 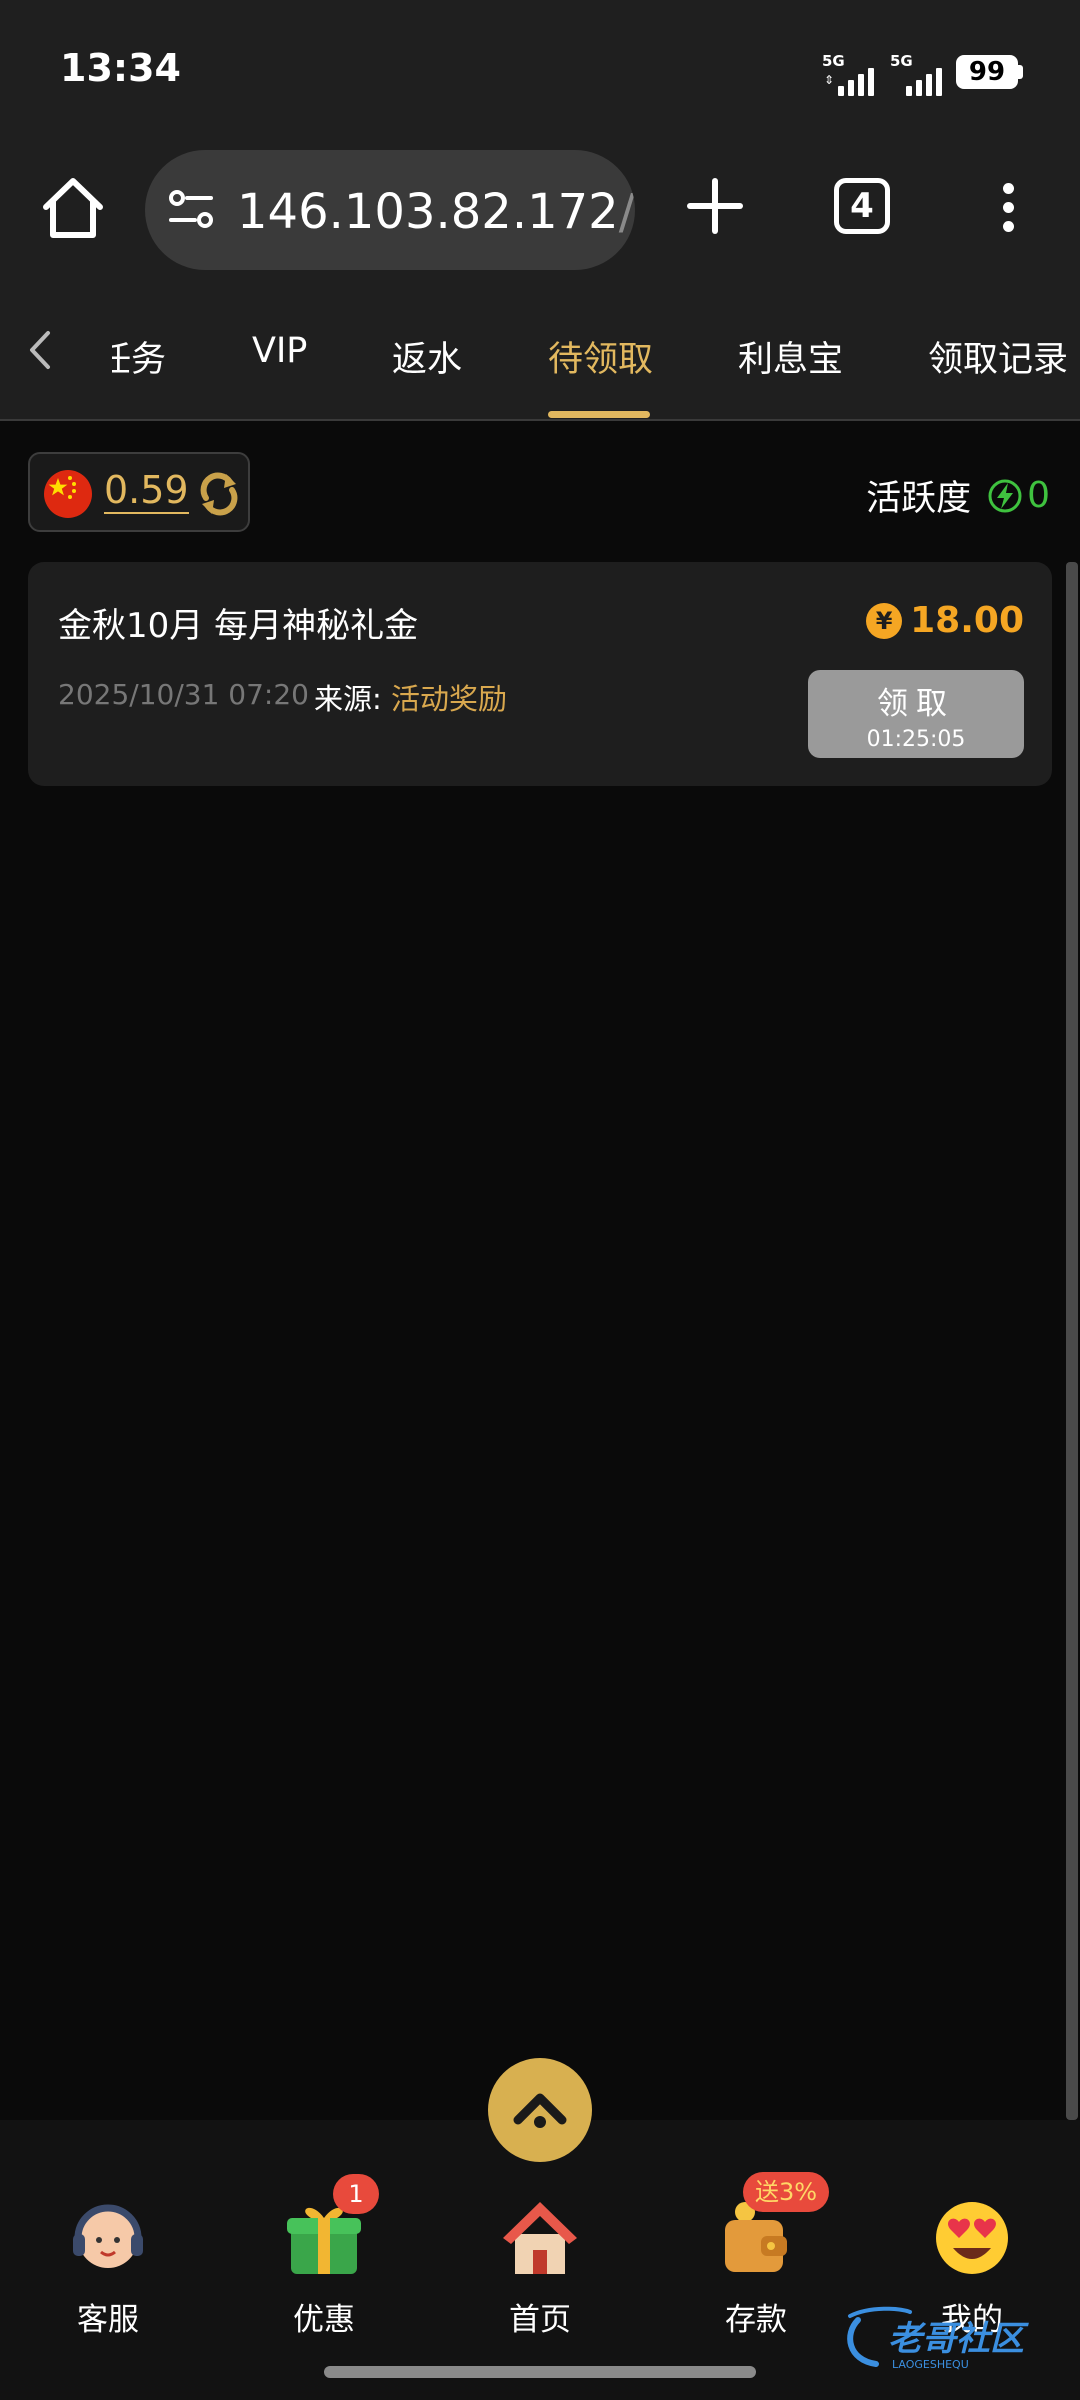 I want to click on reward-amount: ¥ 18.00, so click(x=945, y=620).